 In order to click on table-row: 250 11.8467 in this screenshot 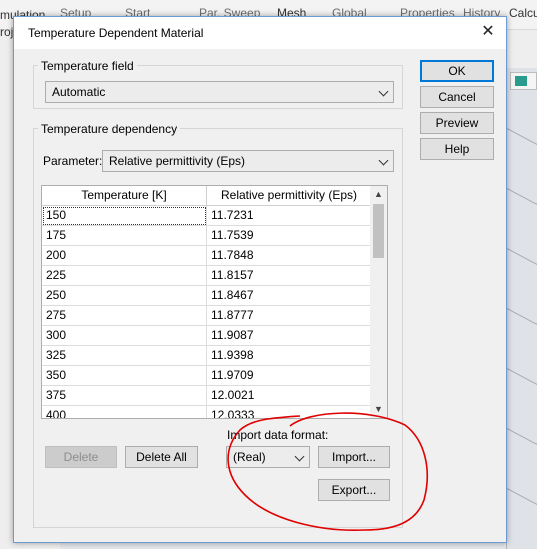, I will do `click(206, 296)`.